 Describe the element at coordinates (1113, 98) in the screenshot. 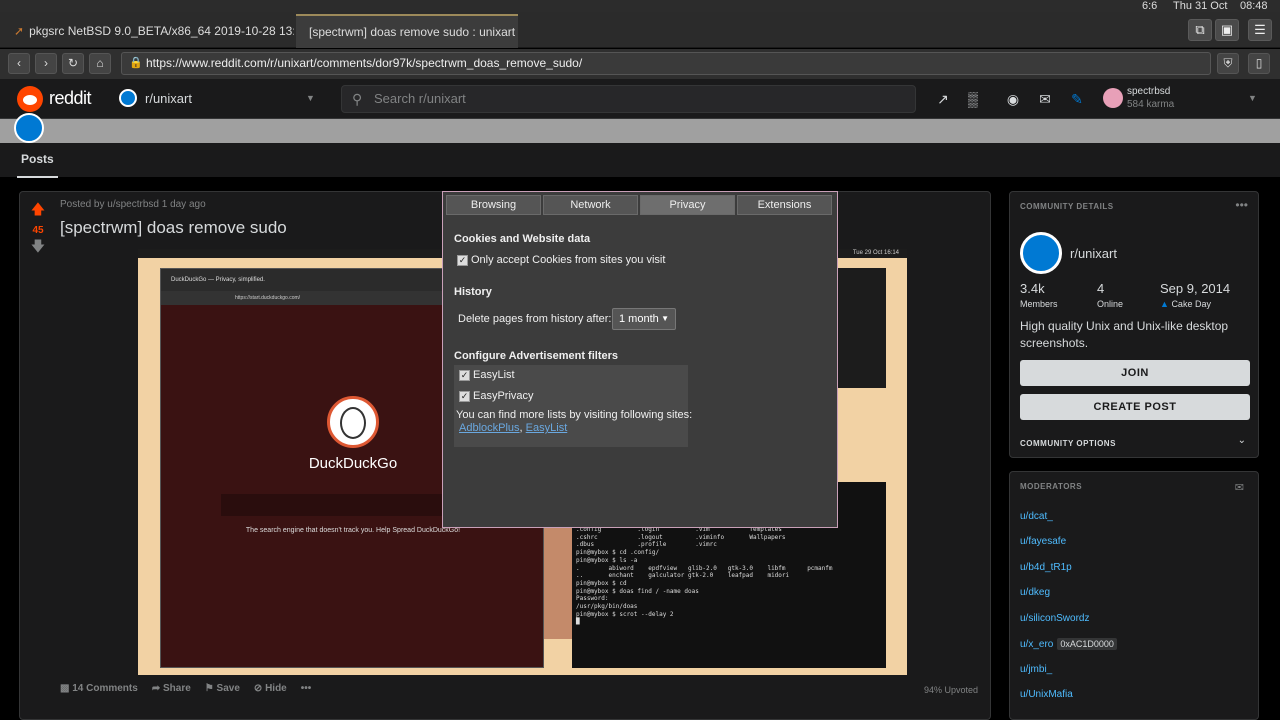

I see `avatar` at that location.